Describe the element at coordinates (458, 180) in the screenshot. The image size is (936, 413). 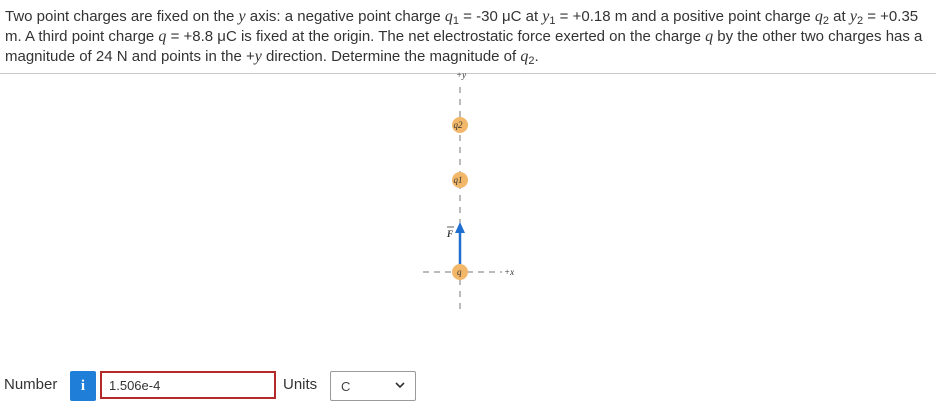
I see `charge-q1-label: q1` at that location.